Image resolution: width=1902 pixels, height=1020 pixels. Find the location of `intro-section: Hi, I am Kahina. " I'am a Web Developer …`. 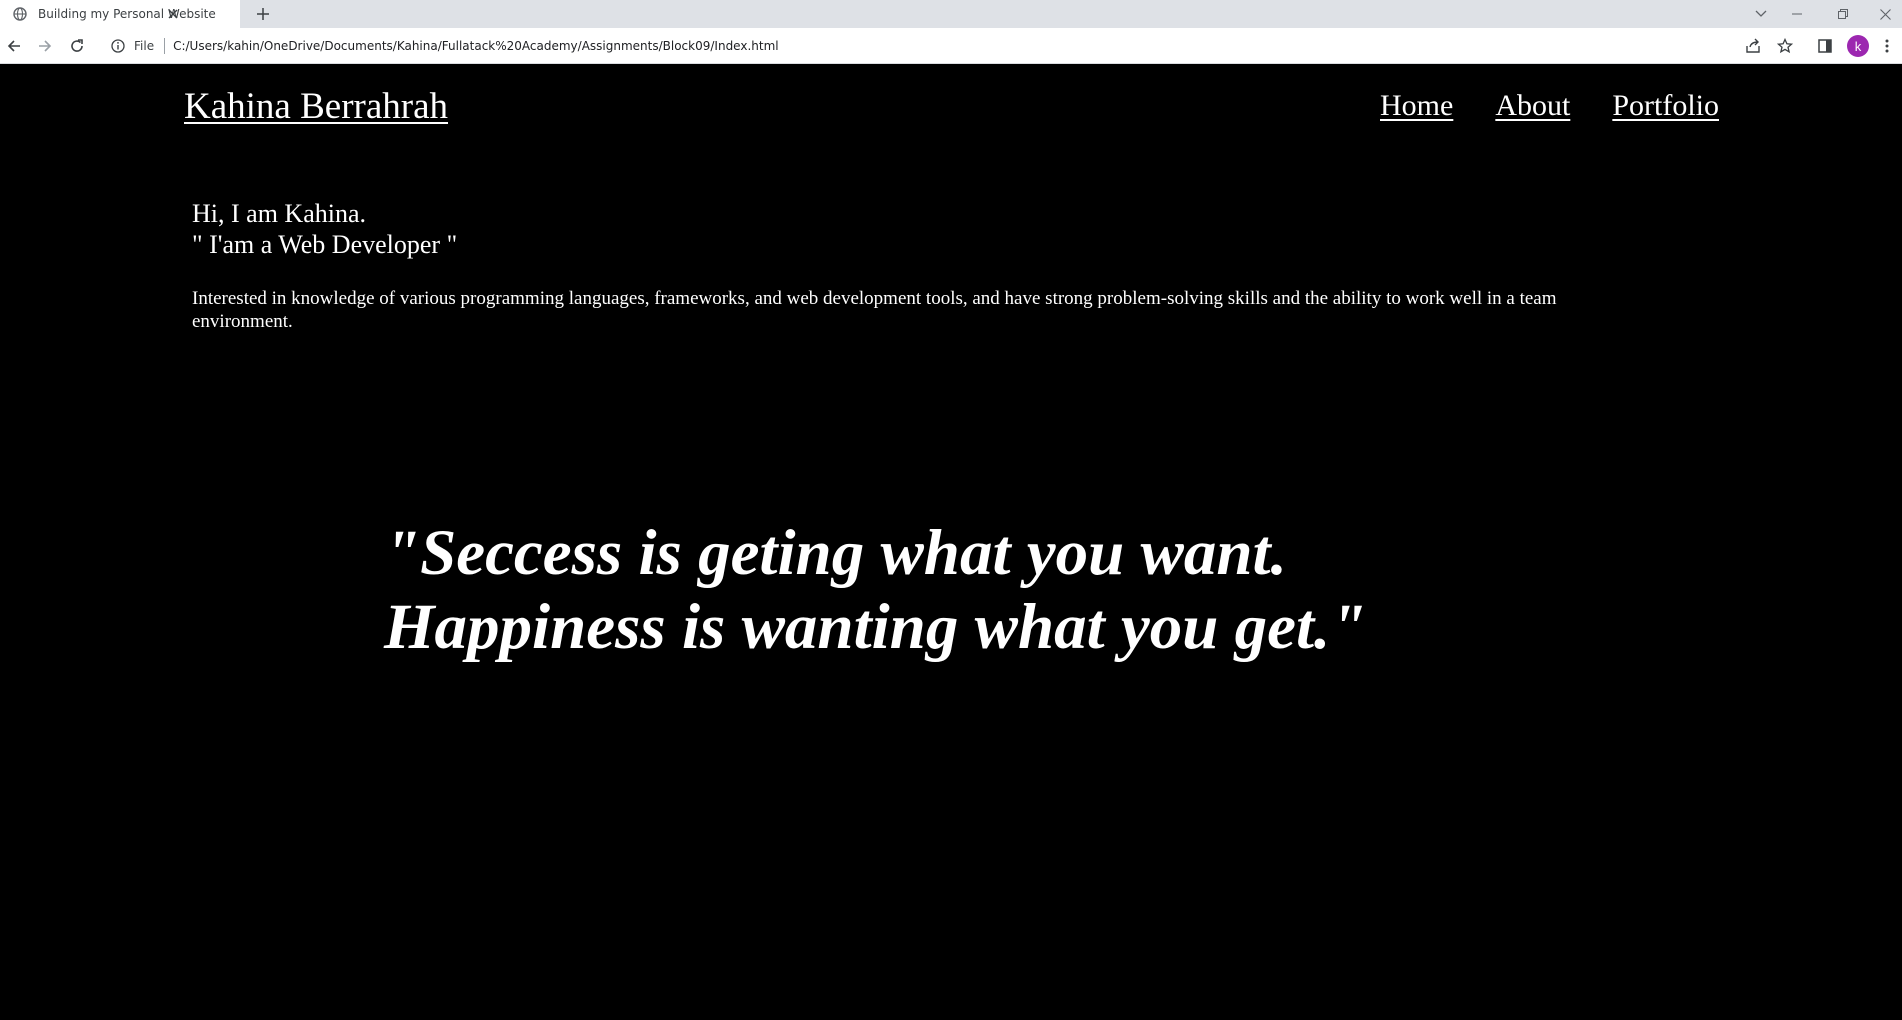

intro-section: Hi, I am Kahina. " I'am a Web Developer … is located at coordinates (922, 265).